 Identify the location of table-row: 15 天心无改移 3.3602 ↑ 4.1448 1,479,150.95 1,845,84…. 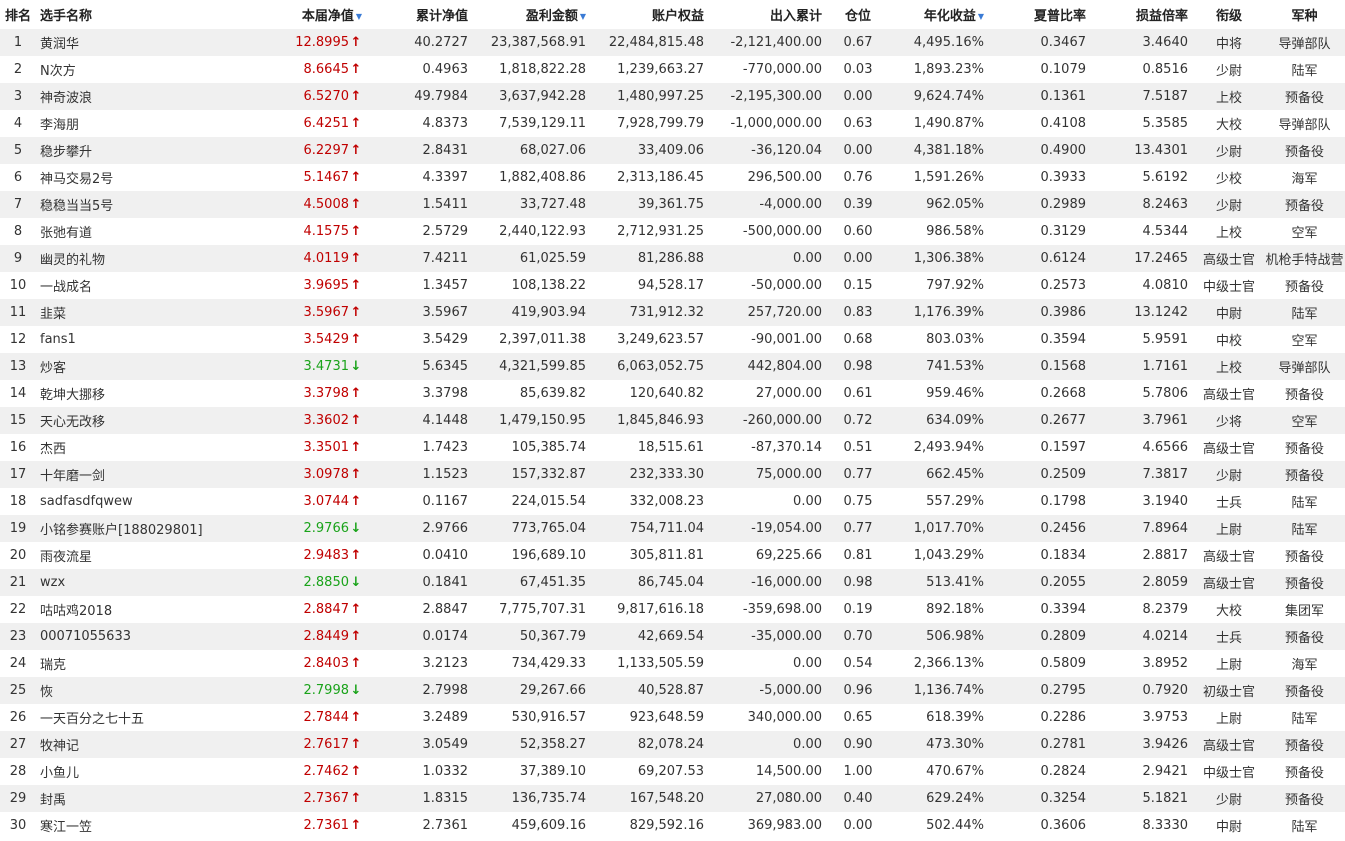
(672, 420).